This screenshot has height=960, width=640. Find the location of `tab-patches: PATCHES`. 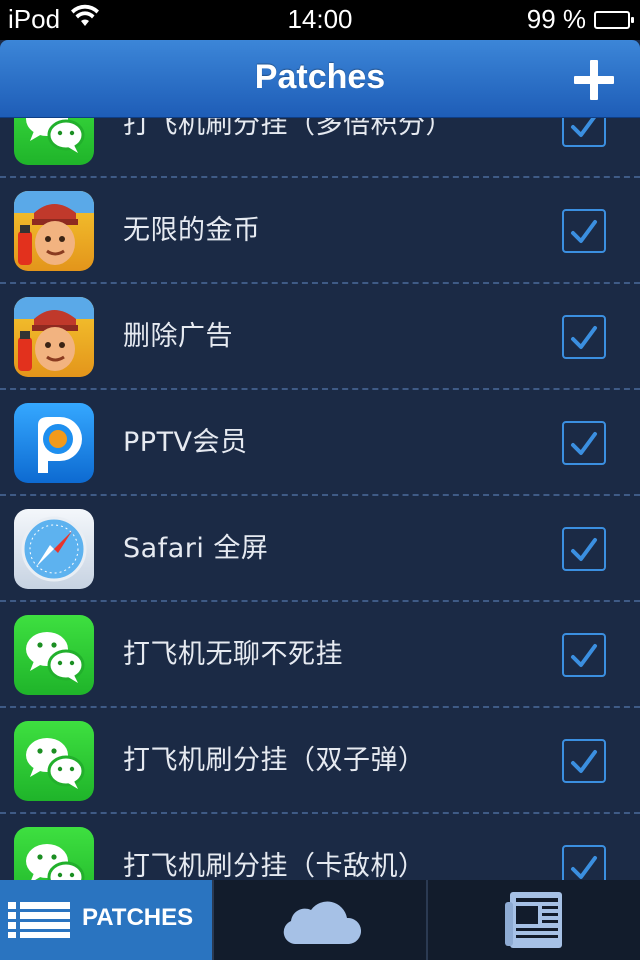

tab-patches: PATCHES is located at coordinates (106, 920).